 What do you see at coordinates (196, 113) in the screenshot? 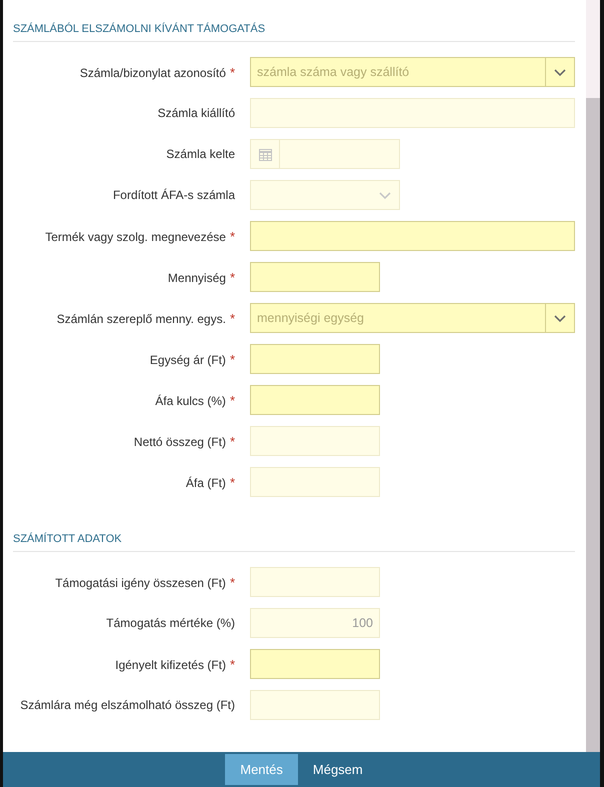
I see `field-label: Számla kiállító` at bounding box center [196, 113].